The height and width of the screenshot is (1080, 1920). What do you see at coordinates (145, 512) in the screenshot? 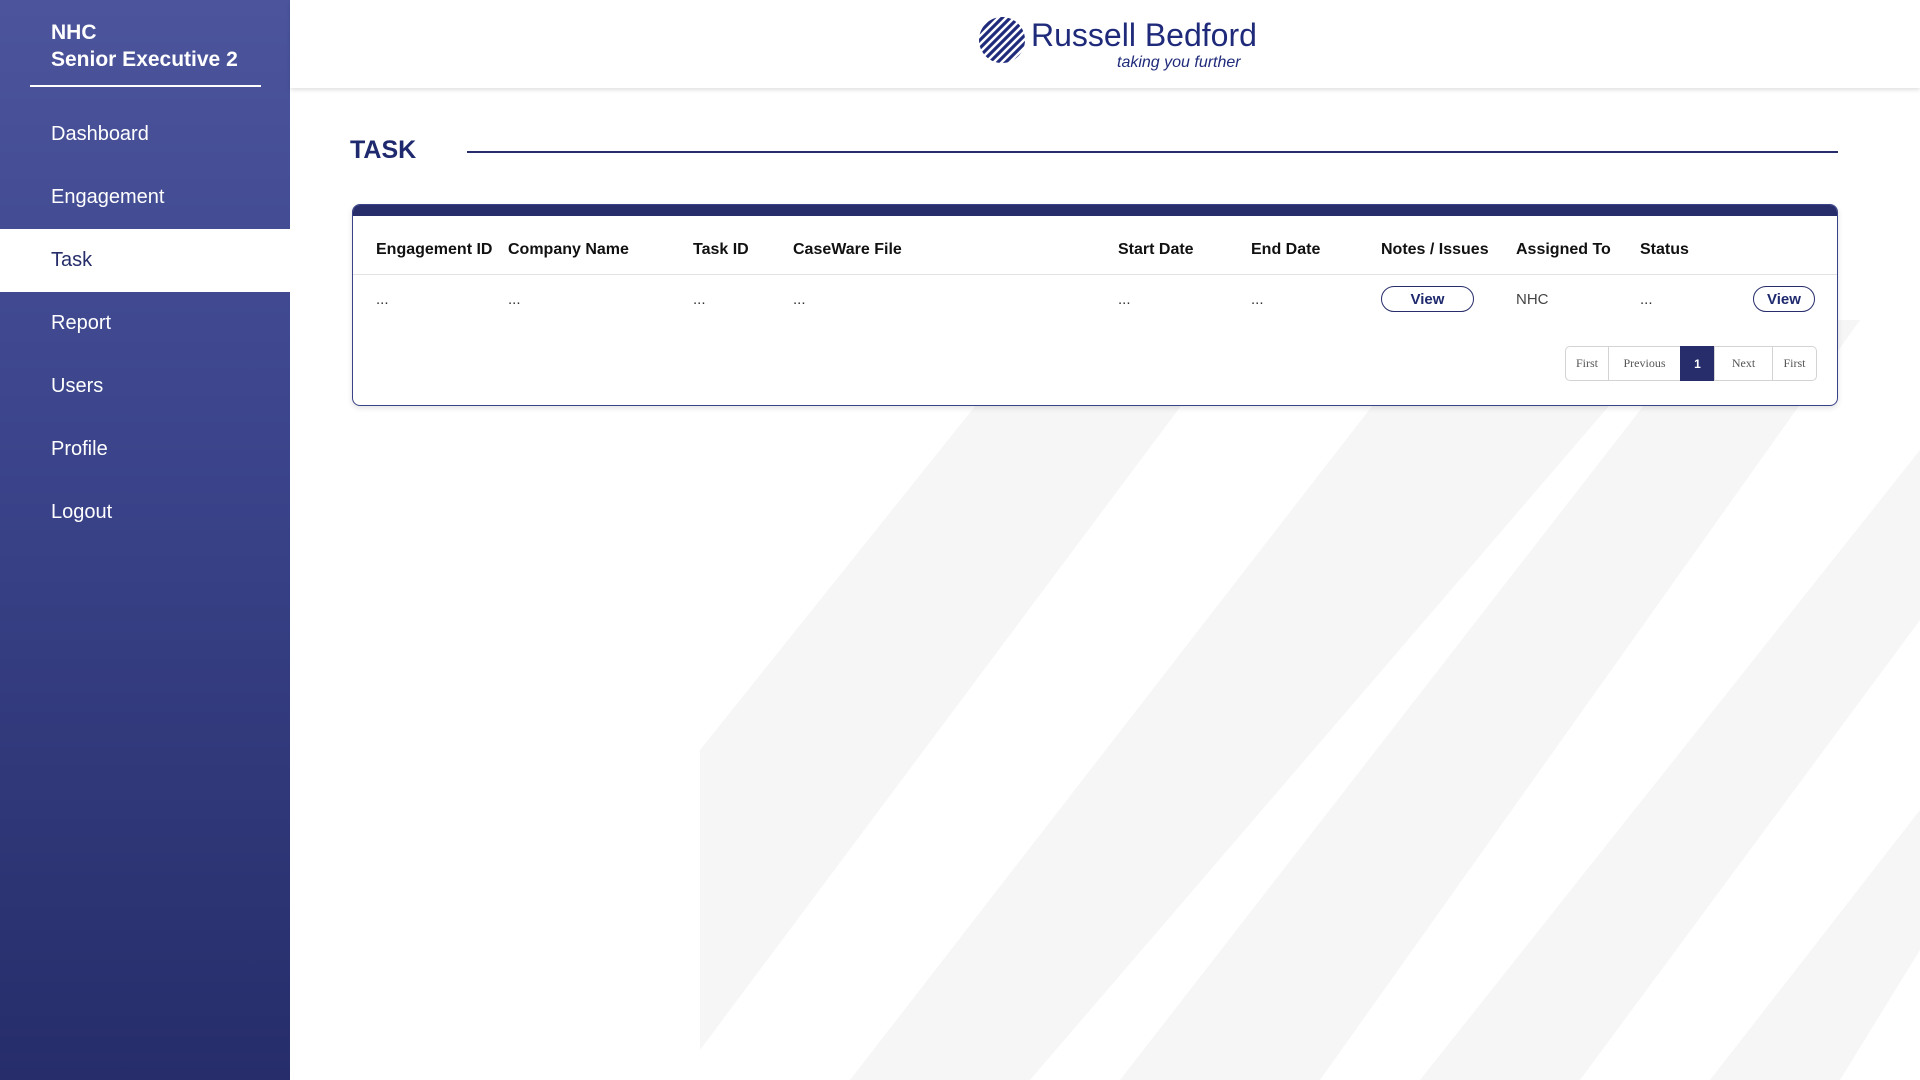
I see `sidebar-item-logout: Logout` at bounding box center [145, 512].